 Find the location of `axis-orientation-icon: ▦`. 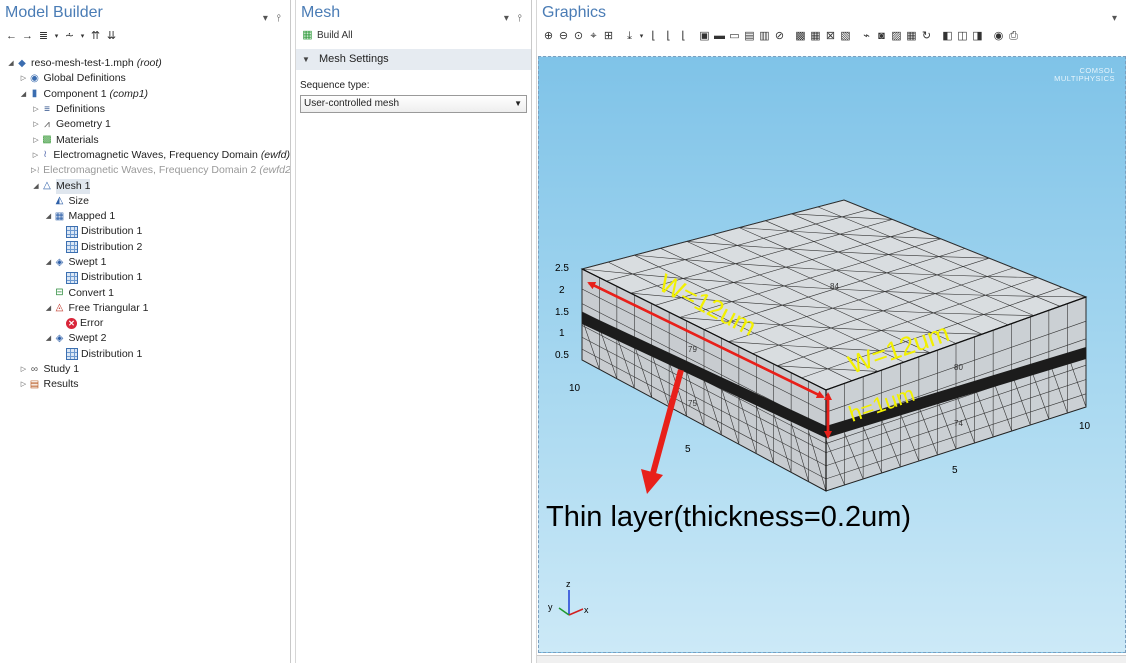

axis-orientation-icon: ▦ is located at coordinates (911, 36).